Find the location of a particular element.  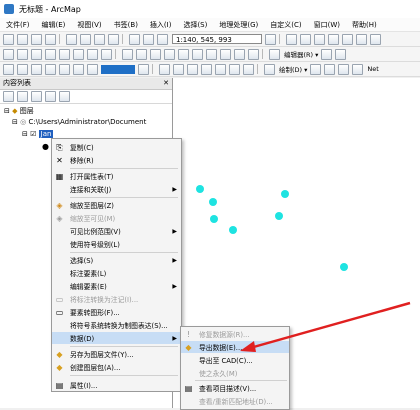

network-menu: Net is located at coordinates (372, 69).